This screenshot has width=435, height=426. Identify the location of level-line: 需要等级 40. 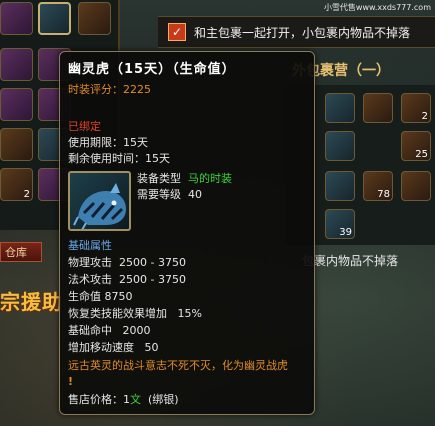
(169, 195).